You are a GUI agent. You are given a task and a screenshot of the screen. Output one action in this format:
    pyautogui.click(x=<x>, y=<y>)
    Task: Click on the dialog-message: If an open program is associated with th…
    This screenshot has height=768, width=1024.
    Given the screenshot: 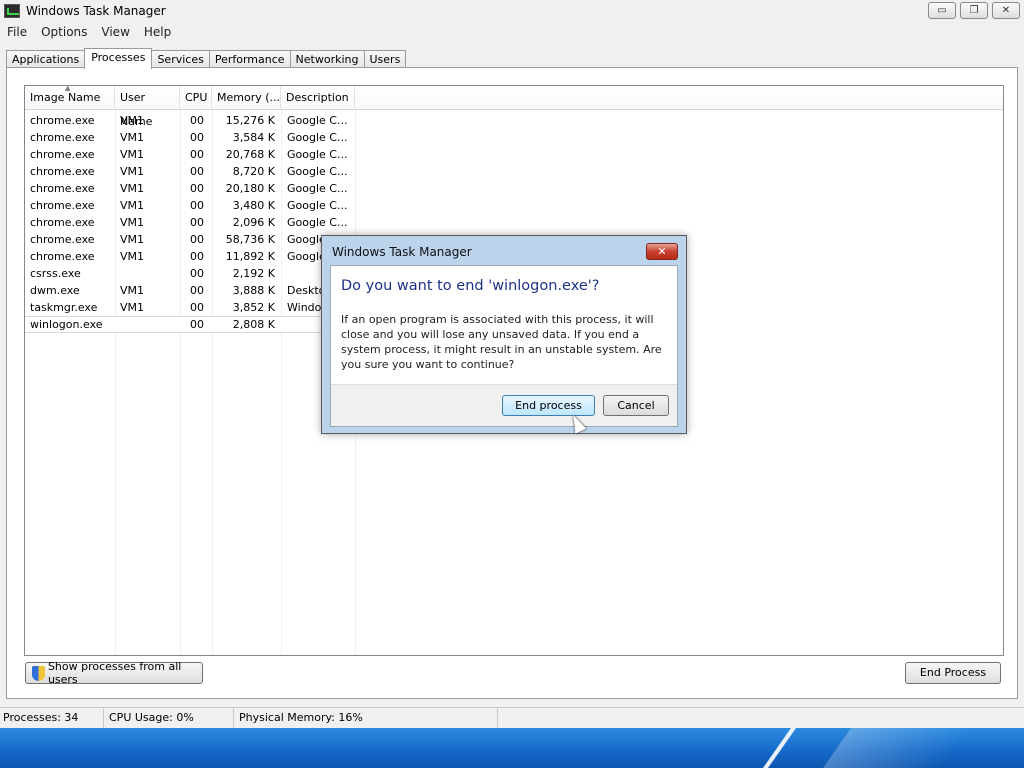 What is the action you would take?
    pyautogui.click(x=501, y=342)
    